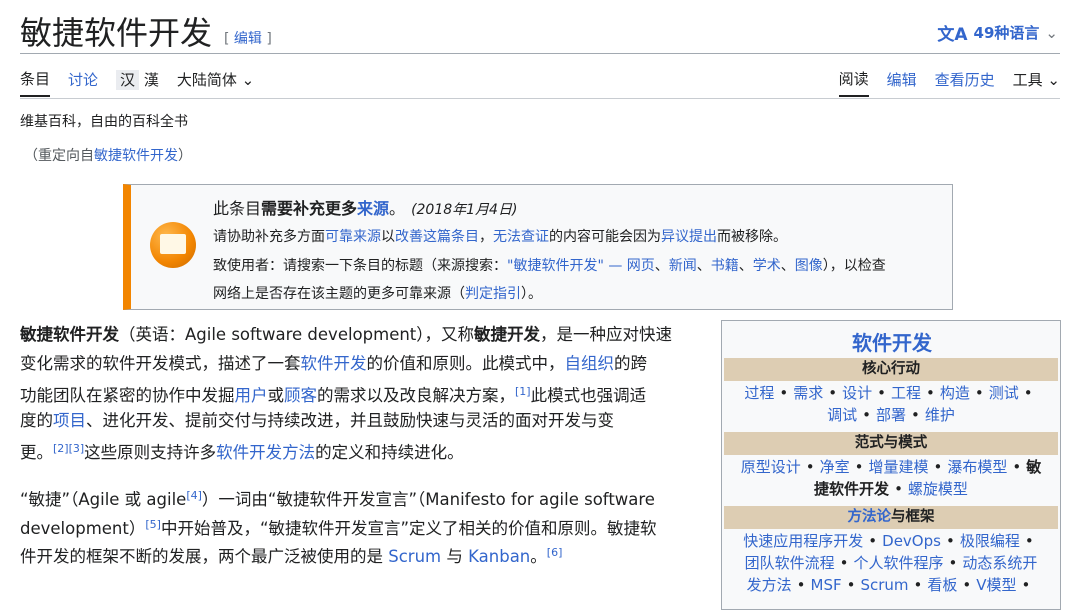 The image size is (1080, 610). I want to click on view-tabs: 阅读 编辑 查看历史 工具 ⌄, so click(949, 82).